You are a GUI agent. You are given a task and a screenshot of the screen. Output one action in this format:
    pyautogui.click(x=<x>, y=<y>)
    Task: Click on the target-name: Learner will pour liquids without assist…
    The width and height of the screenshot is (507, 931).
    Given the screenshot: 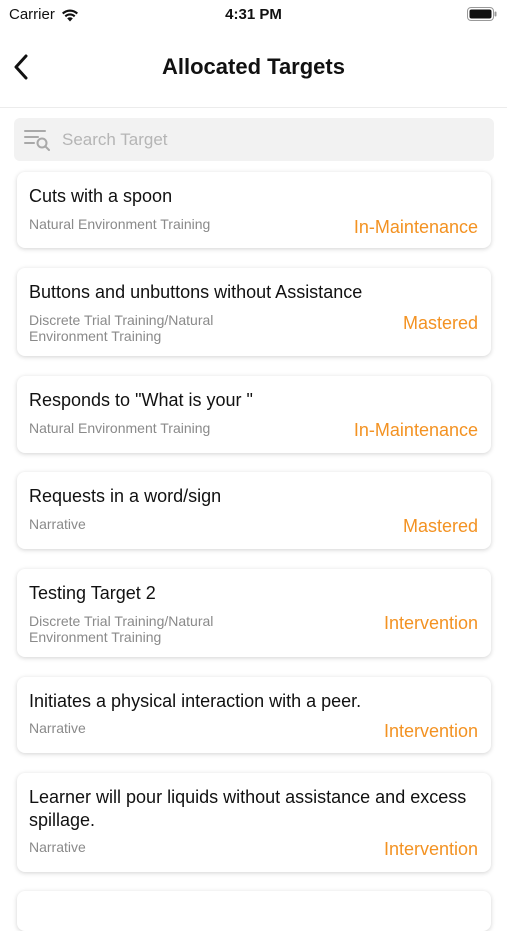 What is the action you would take?
    pyautogui.click(x=248, y=808)
    